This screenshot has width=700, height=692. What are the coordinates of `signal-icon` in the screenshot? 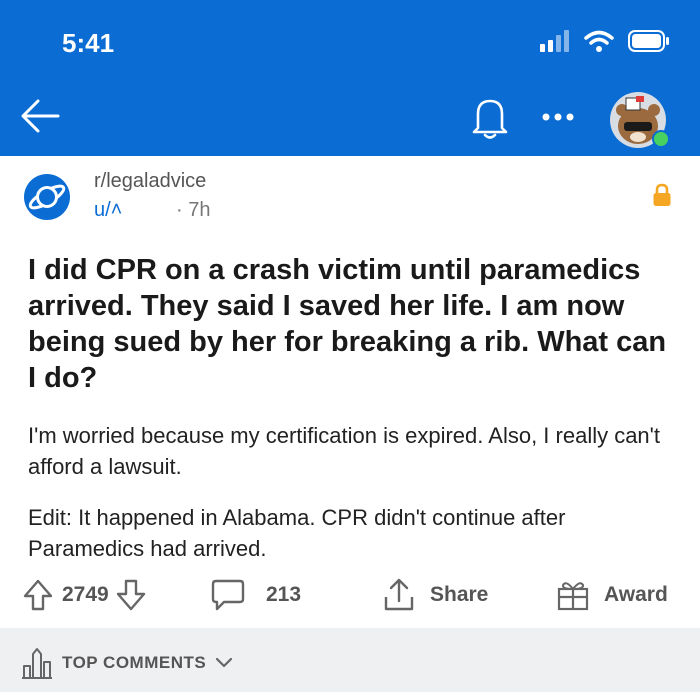 It's located at (554, 41).